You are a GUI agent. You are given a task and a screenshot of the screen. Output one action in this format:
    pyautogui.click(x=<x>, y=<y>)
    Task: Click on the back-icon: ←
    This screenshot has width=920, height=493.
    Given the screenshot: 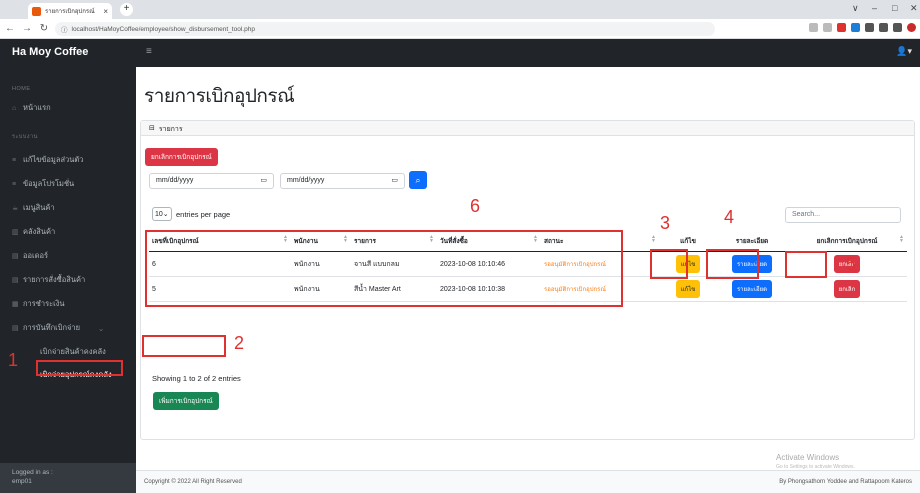 What is the action you would take?
    pyautogui.click(x=10, y=28)
    